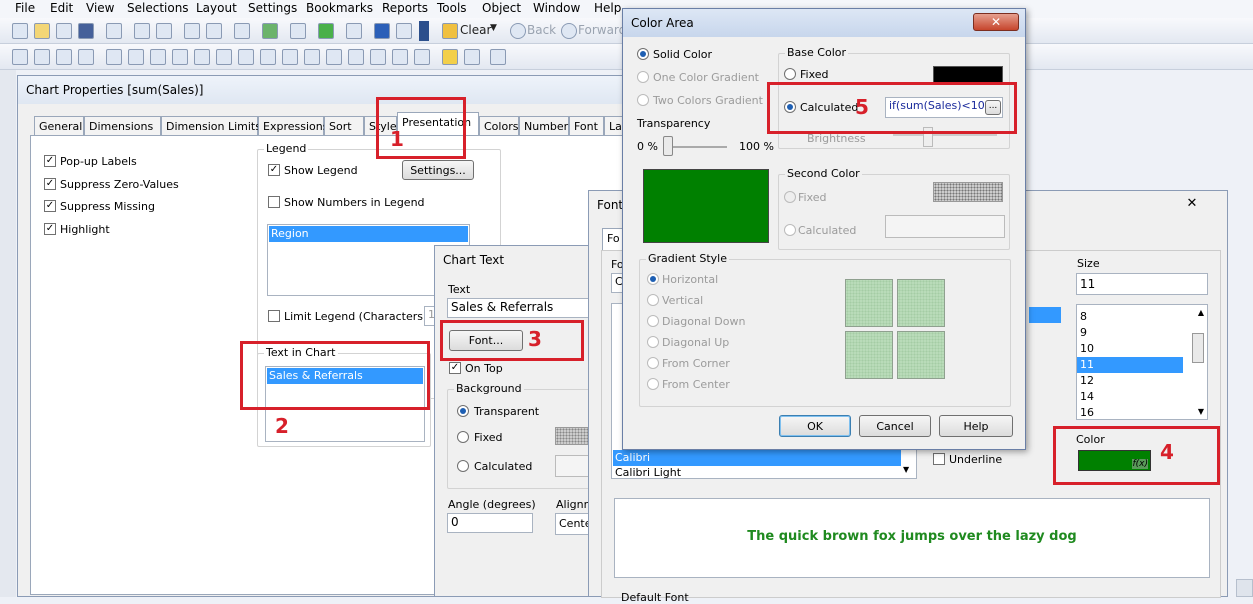  Describe the element at coordinates (114, 57) in the screenshot. I see `listbox-icon` at that location.